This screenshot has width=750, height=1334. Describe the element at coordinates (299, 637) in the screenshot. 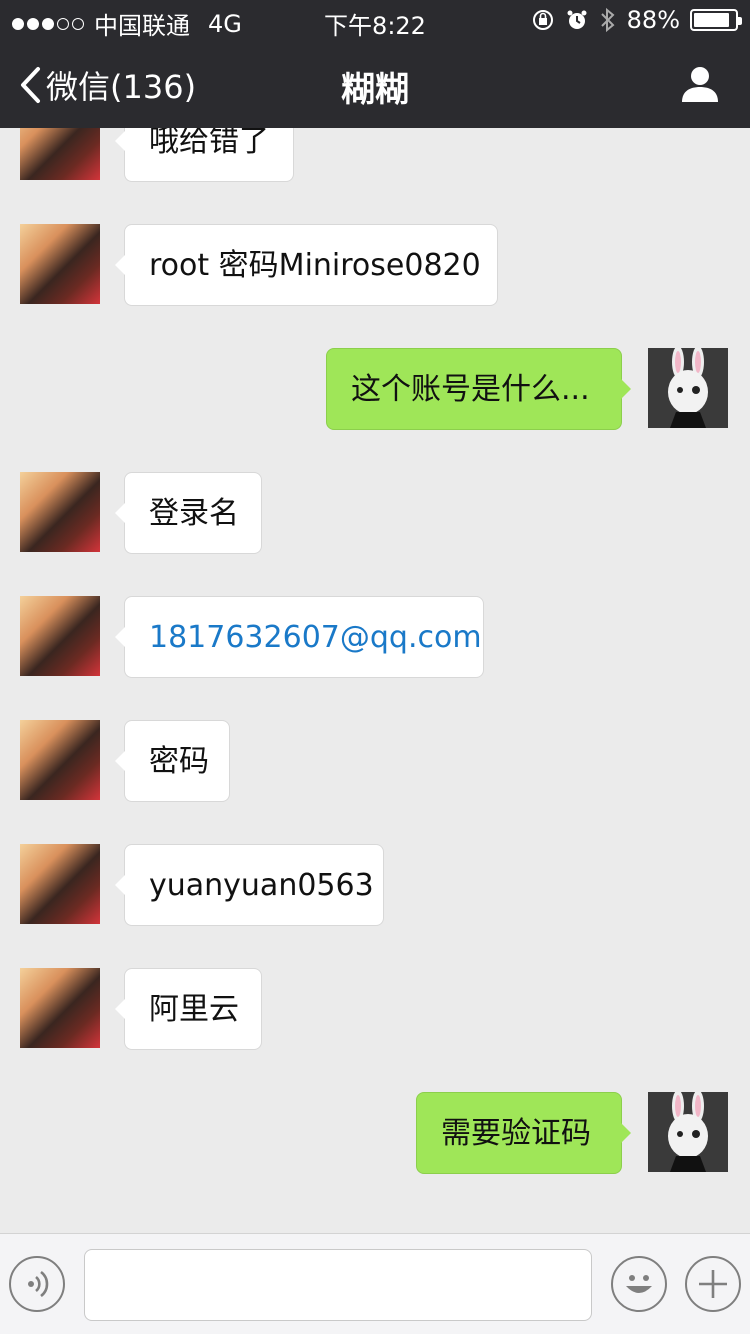

I see `message-bubble-email-link: 1817632607@qq.com` at that location.